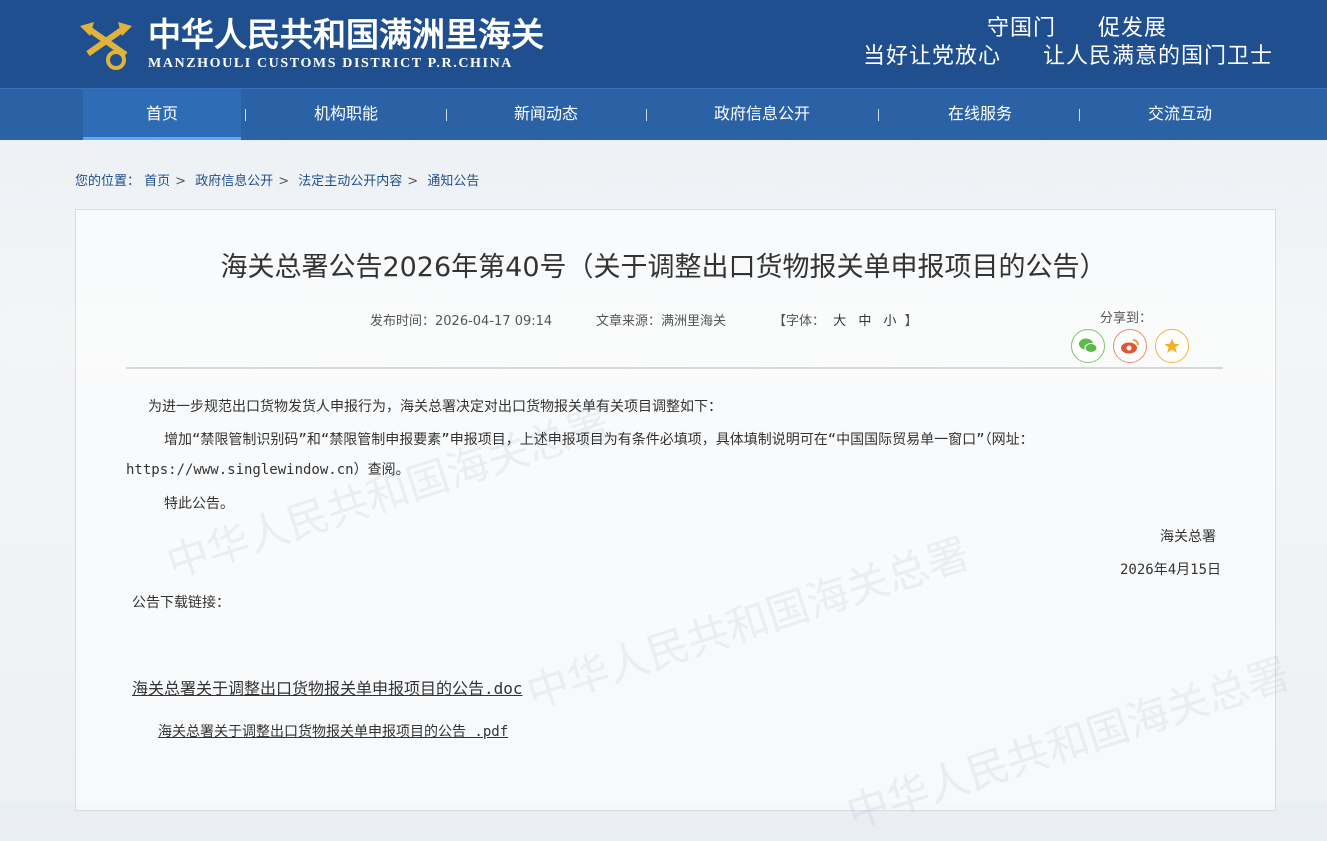 This screenshot has width=1327, height=841. I want to click on favorite-star-icon, so click(1172, 345).